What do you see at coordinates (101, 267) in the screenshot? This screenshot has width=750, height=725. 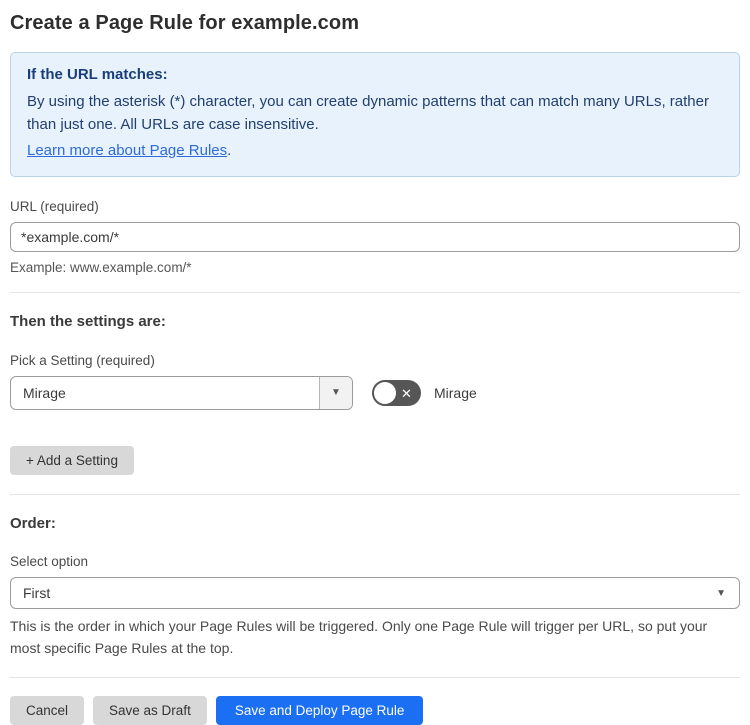 I see `url-example-helper: Example: www.example.com/*` at bounding box center [101, 267].